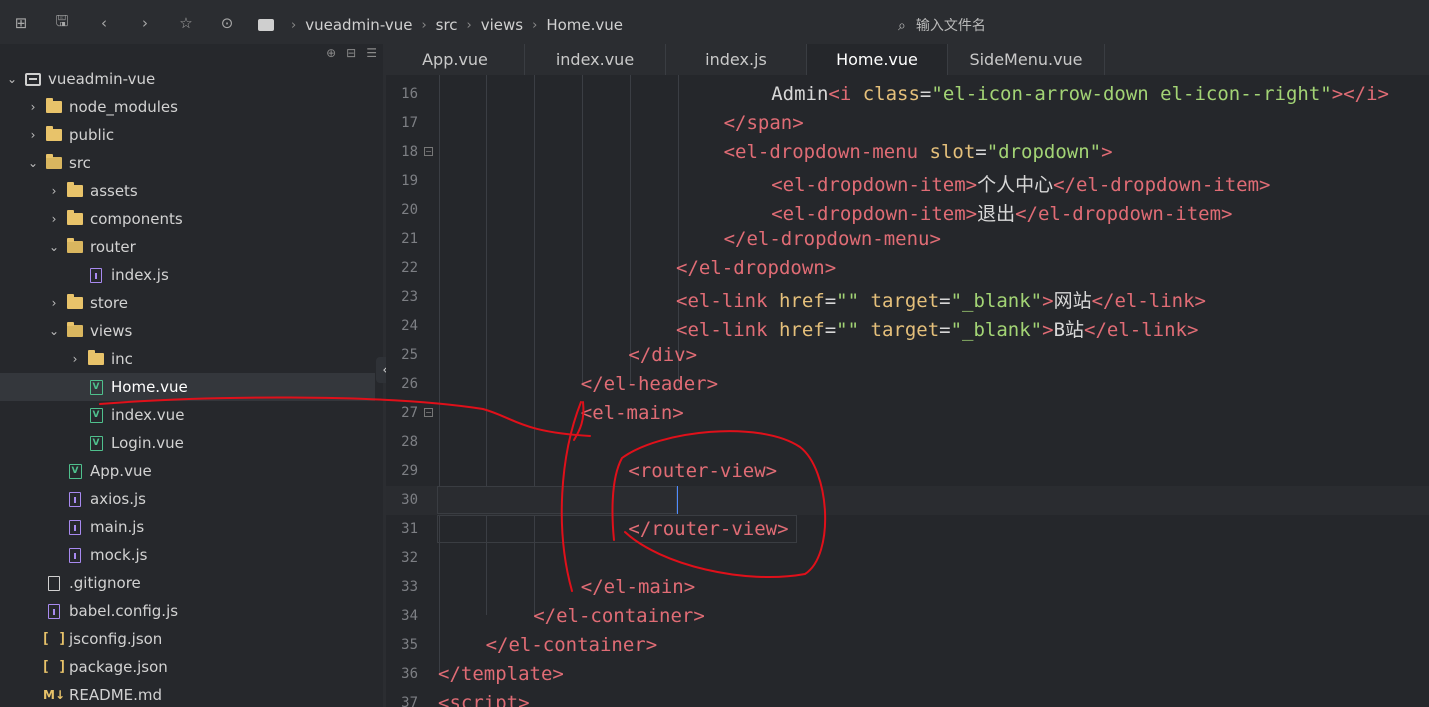 Image resolution: width=1429 pixels, height=707 pixels. What do you see at coordinates (907, 558) in the screenshot?
I see `code-line: 32` at bounding box center [907, 558].